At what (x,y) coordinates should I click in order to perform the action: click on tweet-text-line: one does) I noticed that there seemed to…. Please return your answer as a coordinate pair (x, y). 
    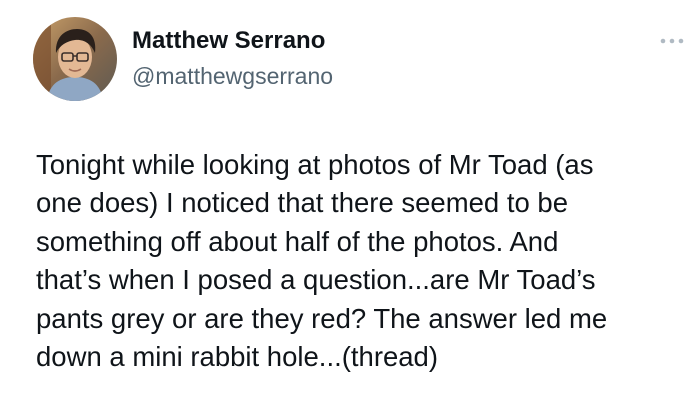
    Looking at the image, I should click on (302, 203).